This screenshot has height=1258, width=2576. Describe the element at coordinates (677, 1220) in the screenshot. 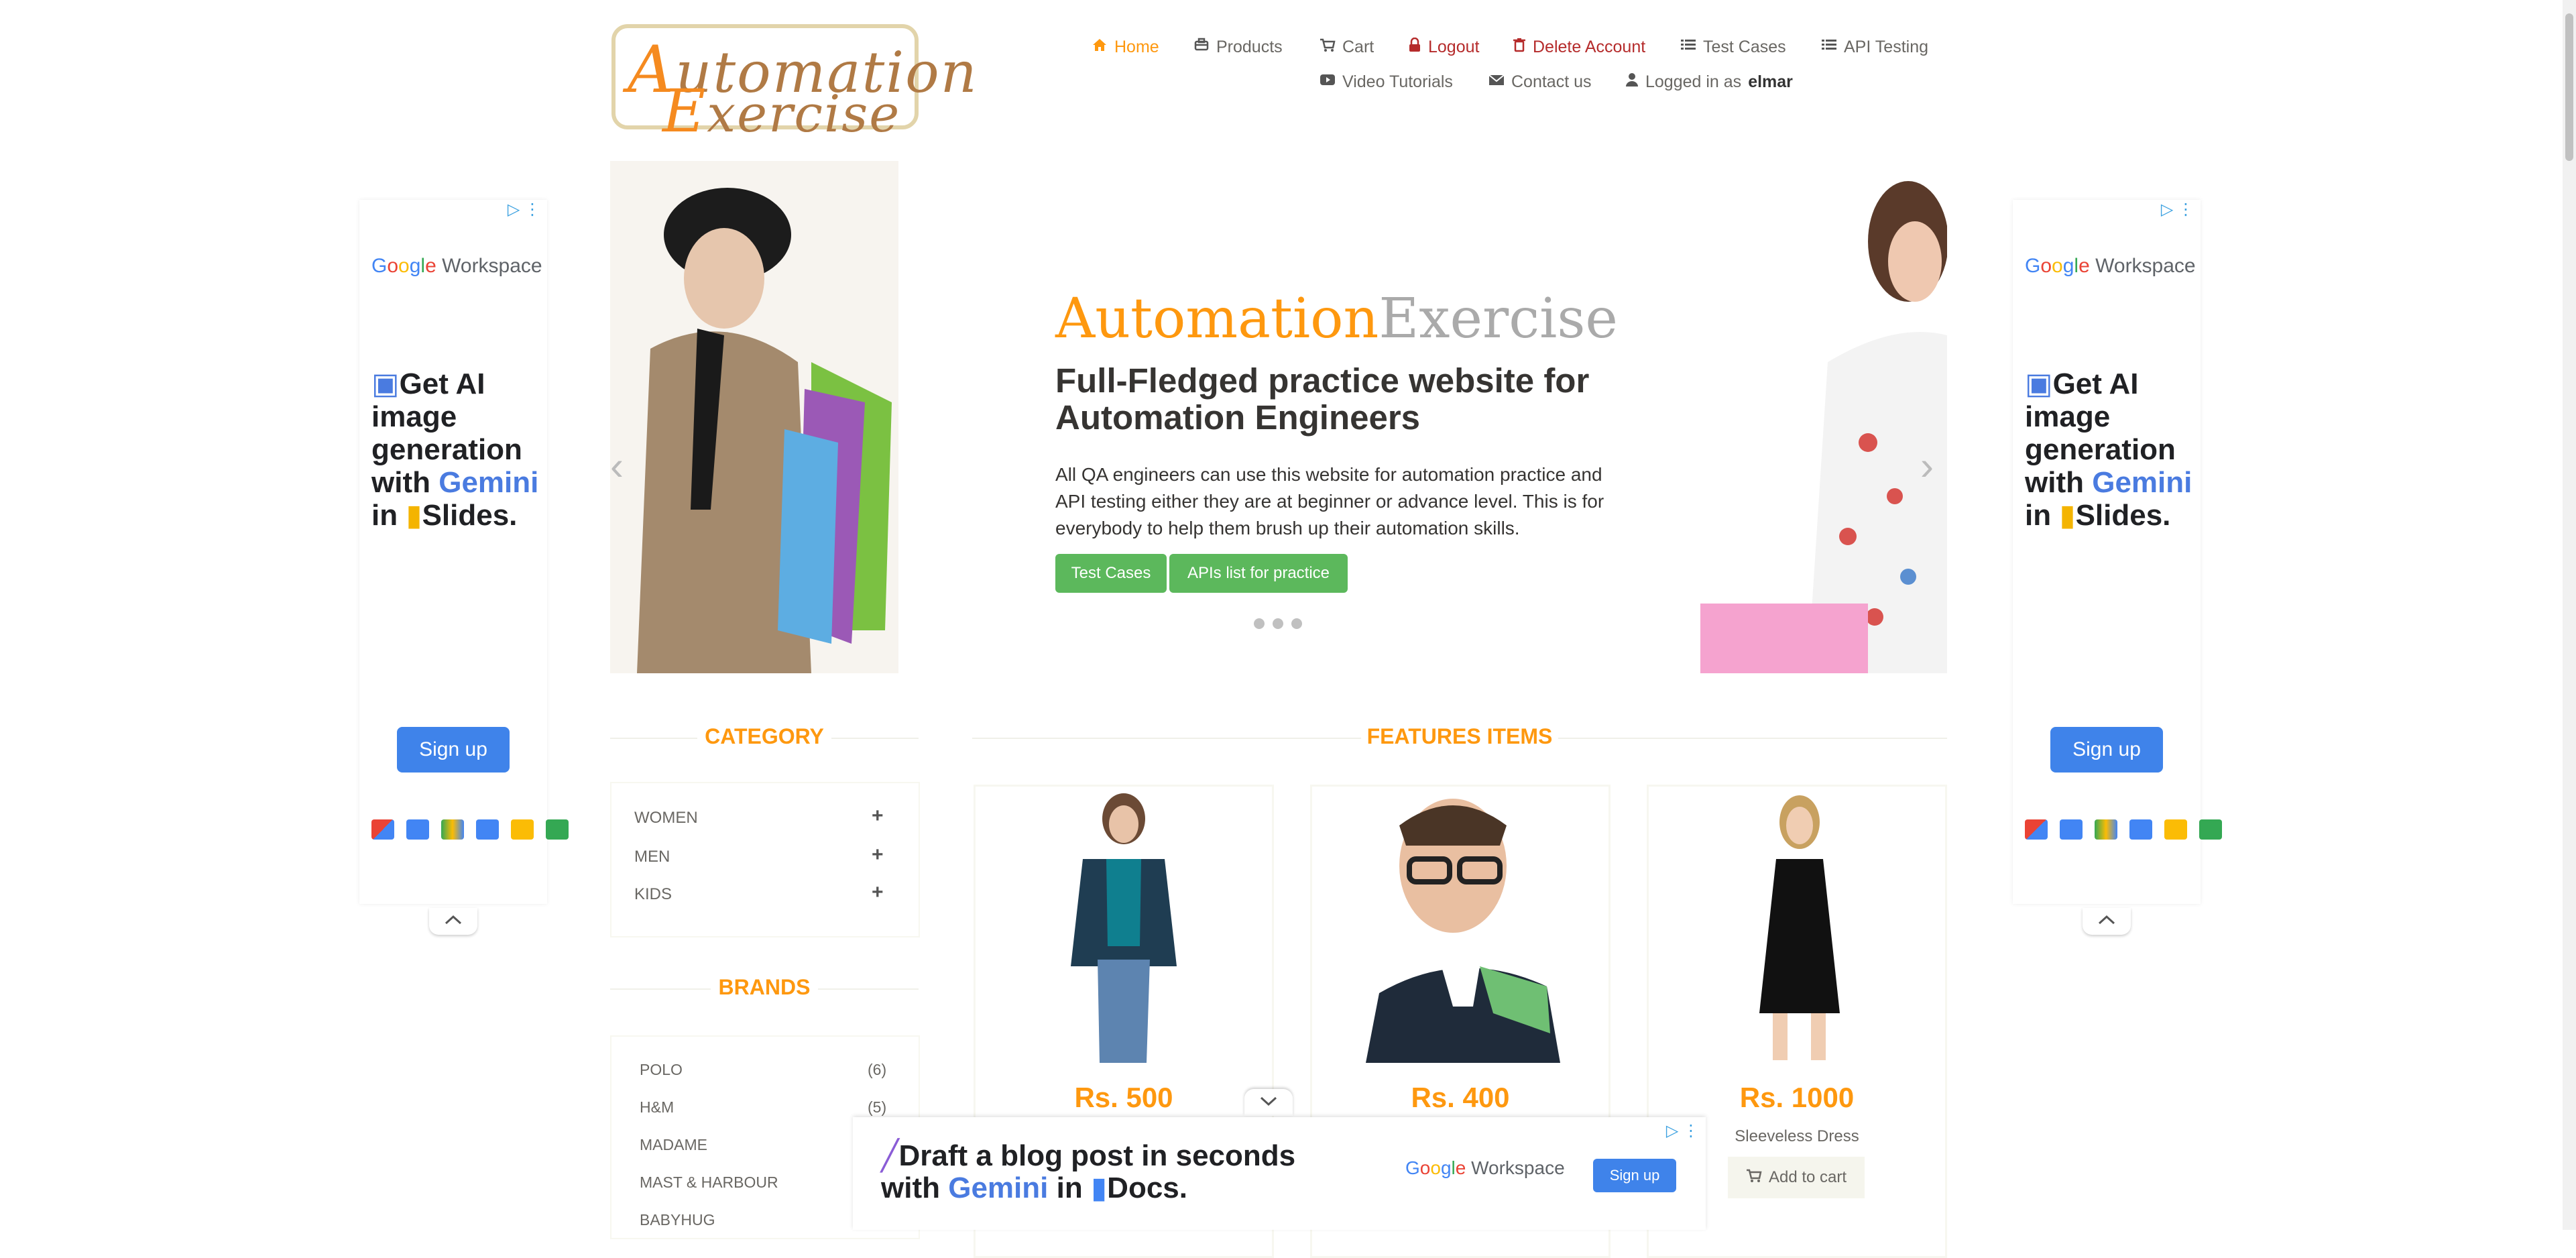

I see `brand-babyhug: BABYHUG` at that location.